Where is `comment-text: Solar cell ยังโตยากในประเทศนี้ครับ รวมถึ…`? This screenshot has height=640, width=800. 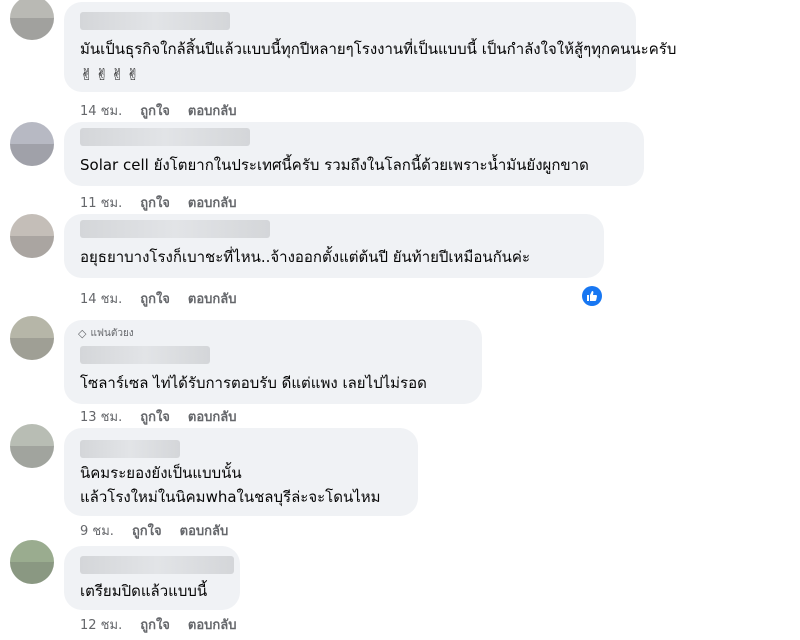
comment-text: Solar cell ยังโตยากในประเทศนี้ครับ รวมถึ… is located at coordinates (334, 165).